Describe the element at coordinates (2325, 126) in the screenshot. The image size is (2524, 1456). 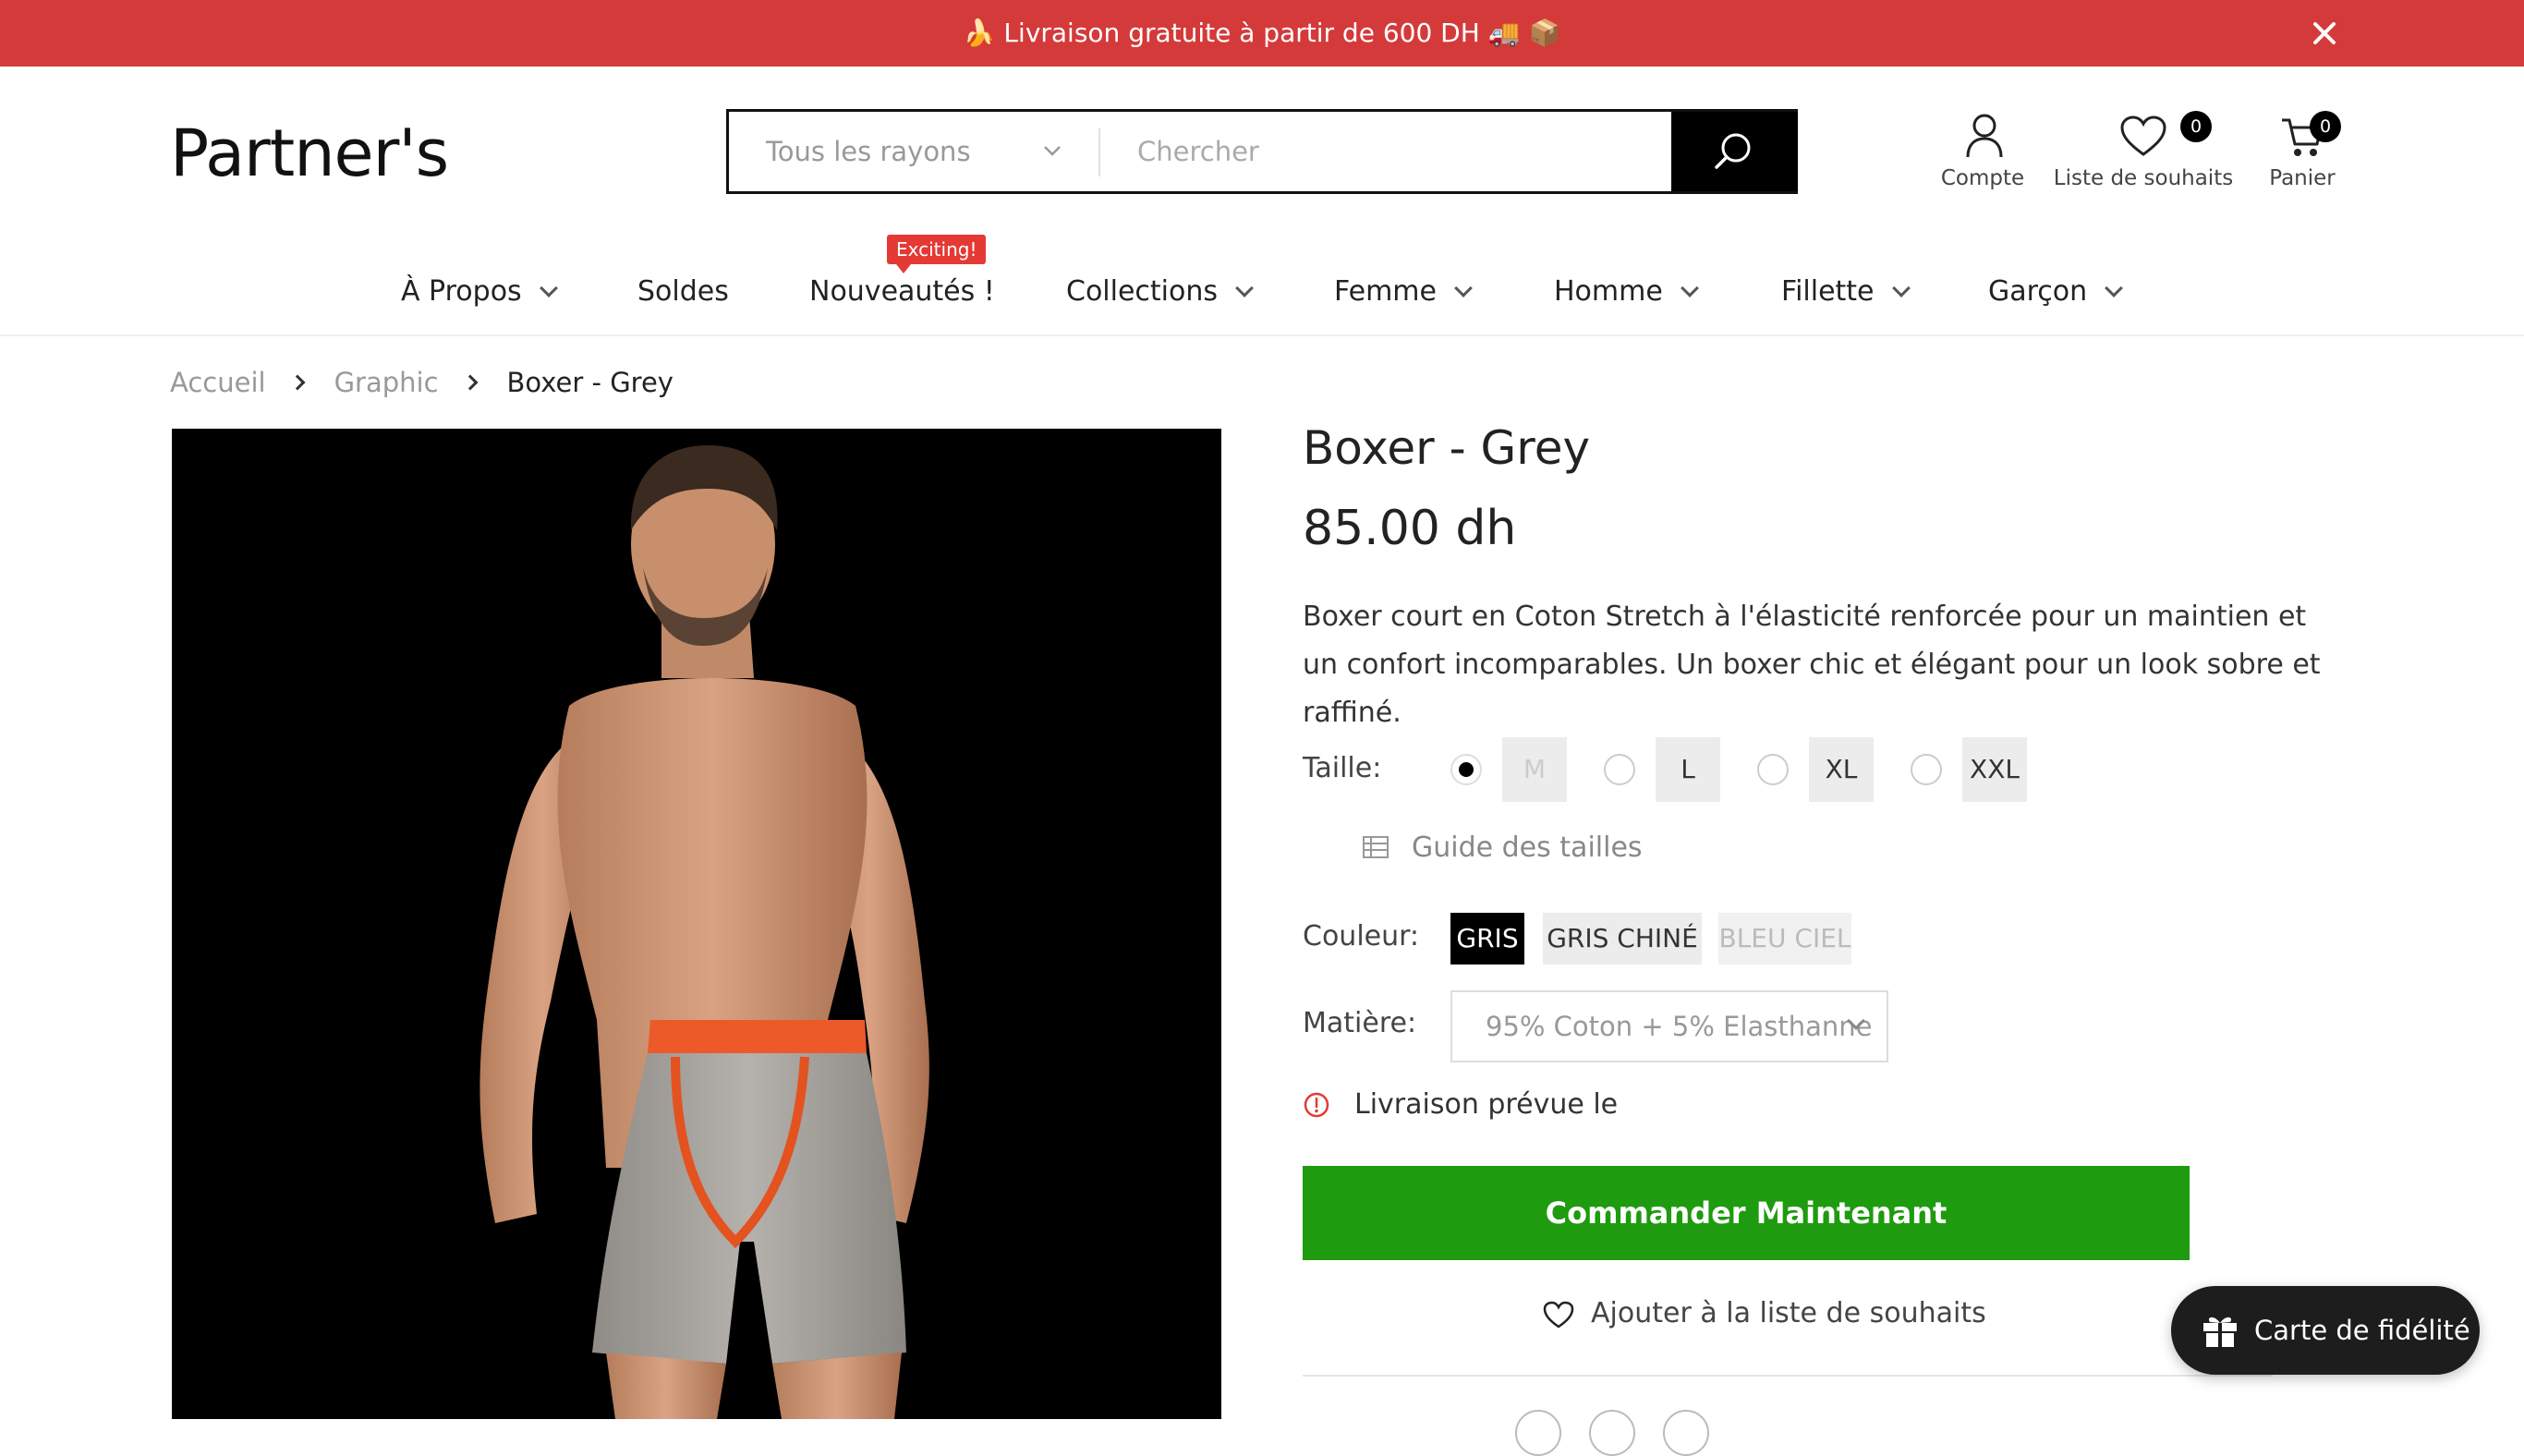
I see `cart-count-badge: 0` at that location.